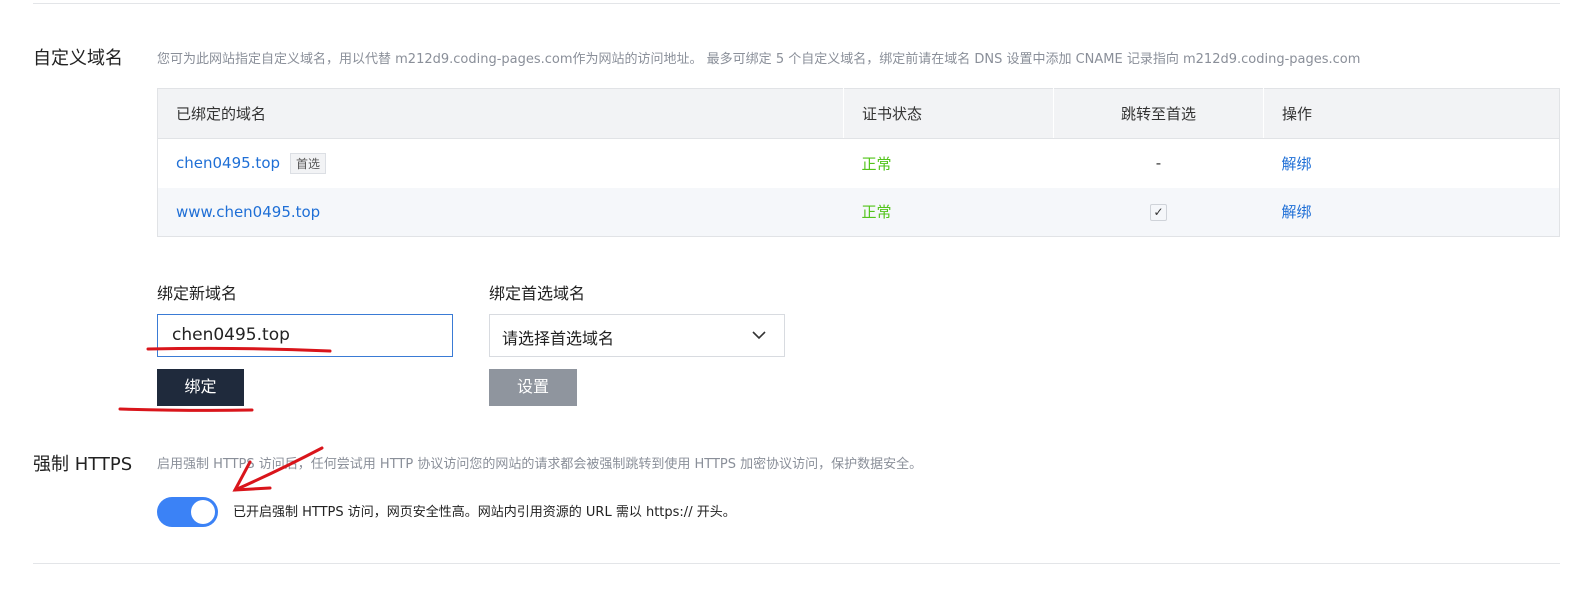 This screenshot has width=1591, height=596. I want to click on red-annotation-marks, so click(225, 419).